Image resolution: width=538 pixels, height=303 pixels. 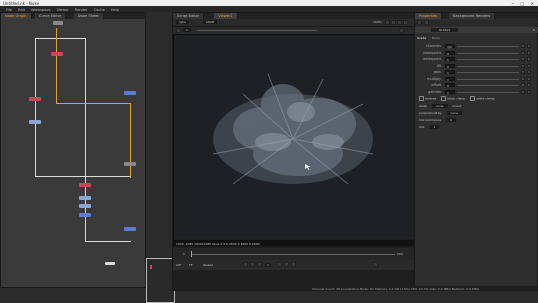 What do you see at coordinates (440, 106) in the screenshot?
I see `mask-dropdown: none` at bounding box center [440, 106].